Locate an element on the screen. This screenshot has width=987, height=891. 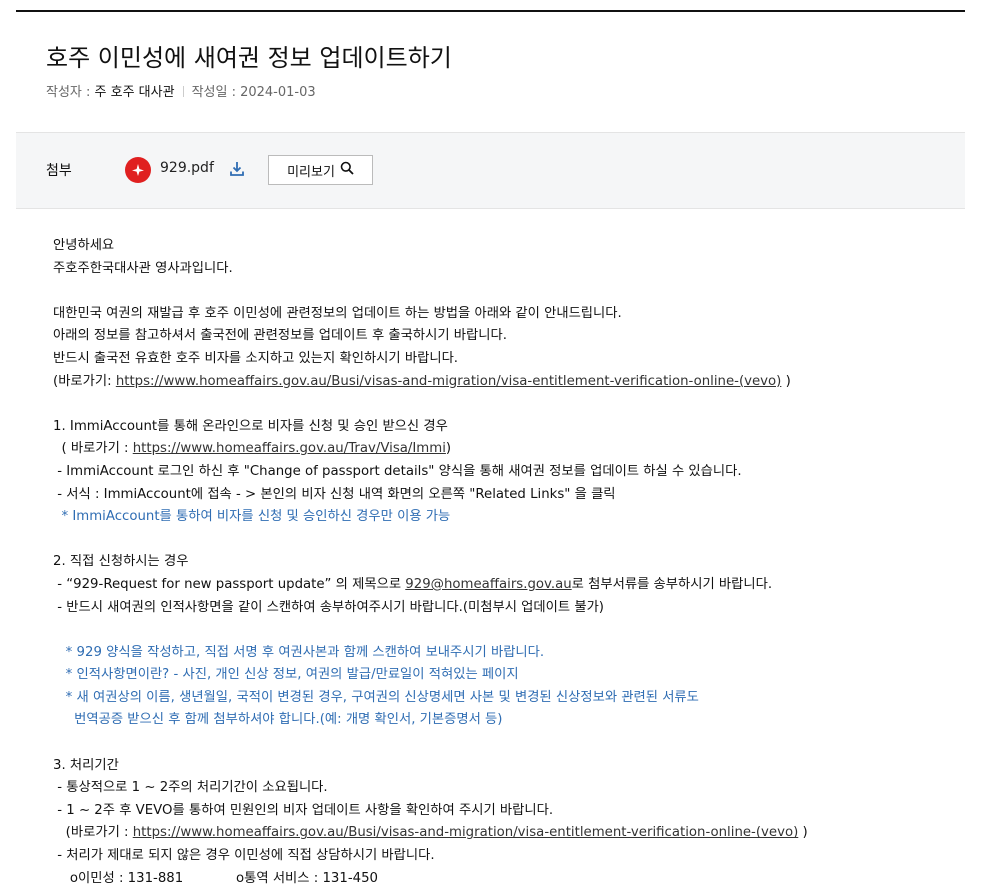
immigration-phone: o이민성 : 131-881 is located at coordinates (118, 878).